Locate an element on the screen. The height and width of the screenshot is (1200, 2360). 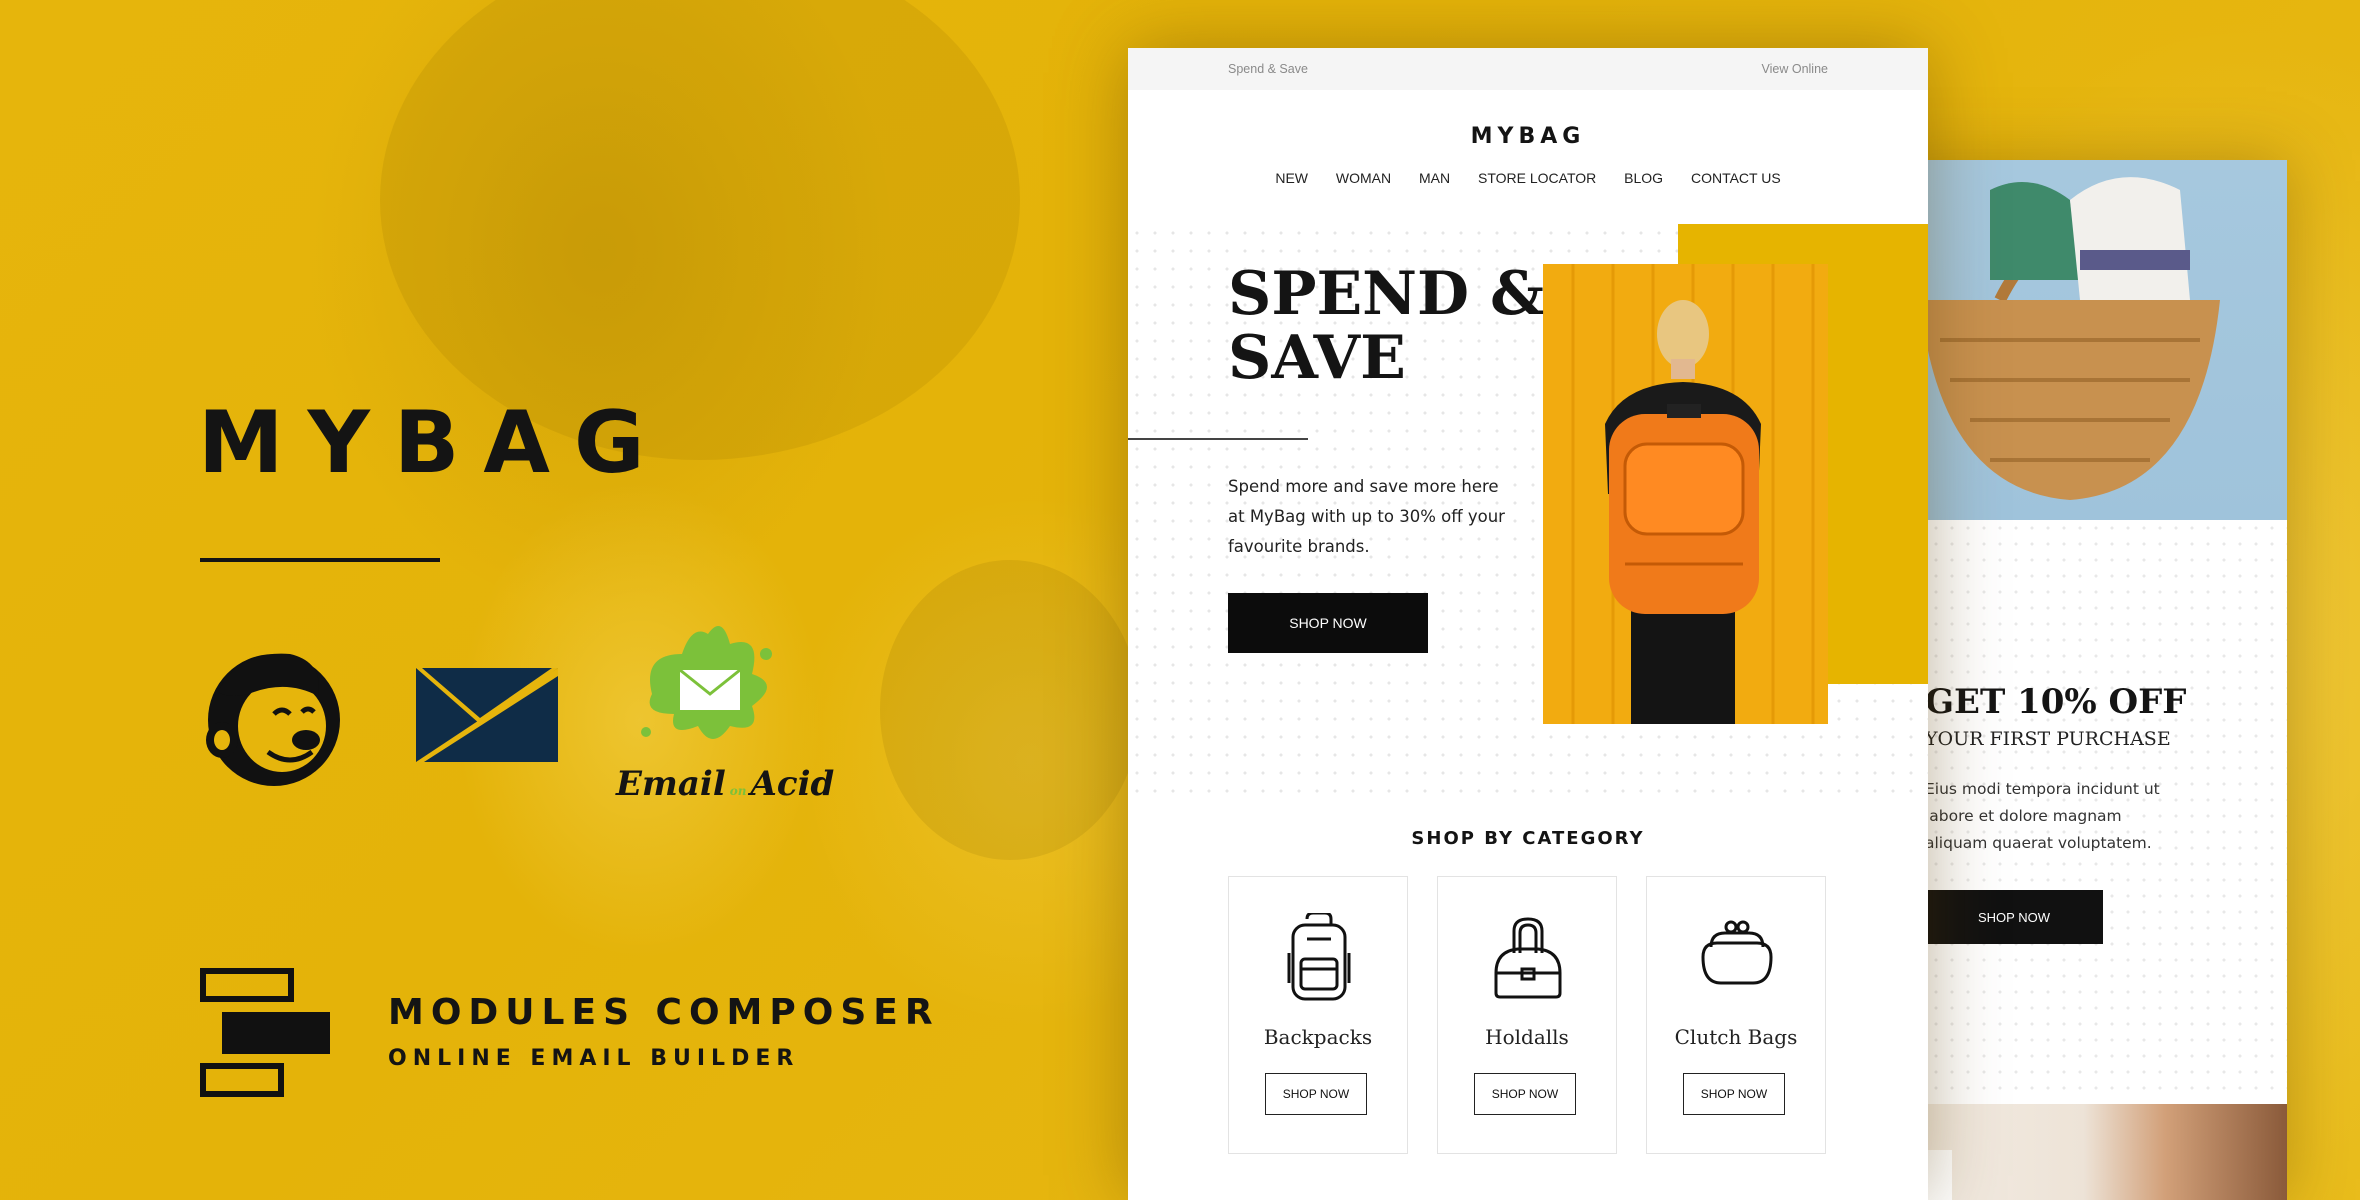
mailchimp-icon is located at coordinates (273, 719).